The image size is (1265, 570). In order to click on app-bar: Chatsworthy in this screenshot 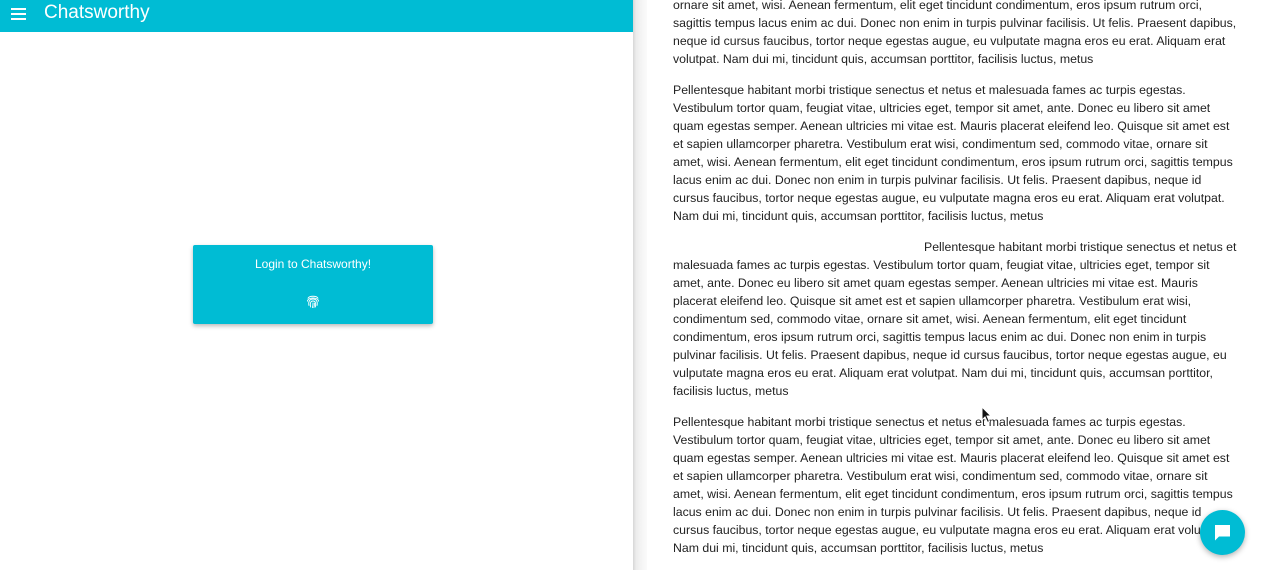, I will do `click(316, 16)`.